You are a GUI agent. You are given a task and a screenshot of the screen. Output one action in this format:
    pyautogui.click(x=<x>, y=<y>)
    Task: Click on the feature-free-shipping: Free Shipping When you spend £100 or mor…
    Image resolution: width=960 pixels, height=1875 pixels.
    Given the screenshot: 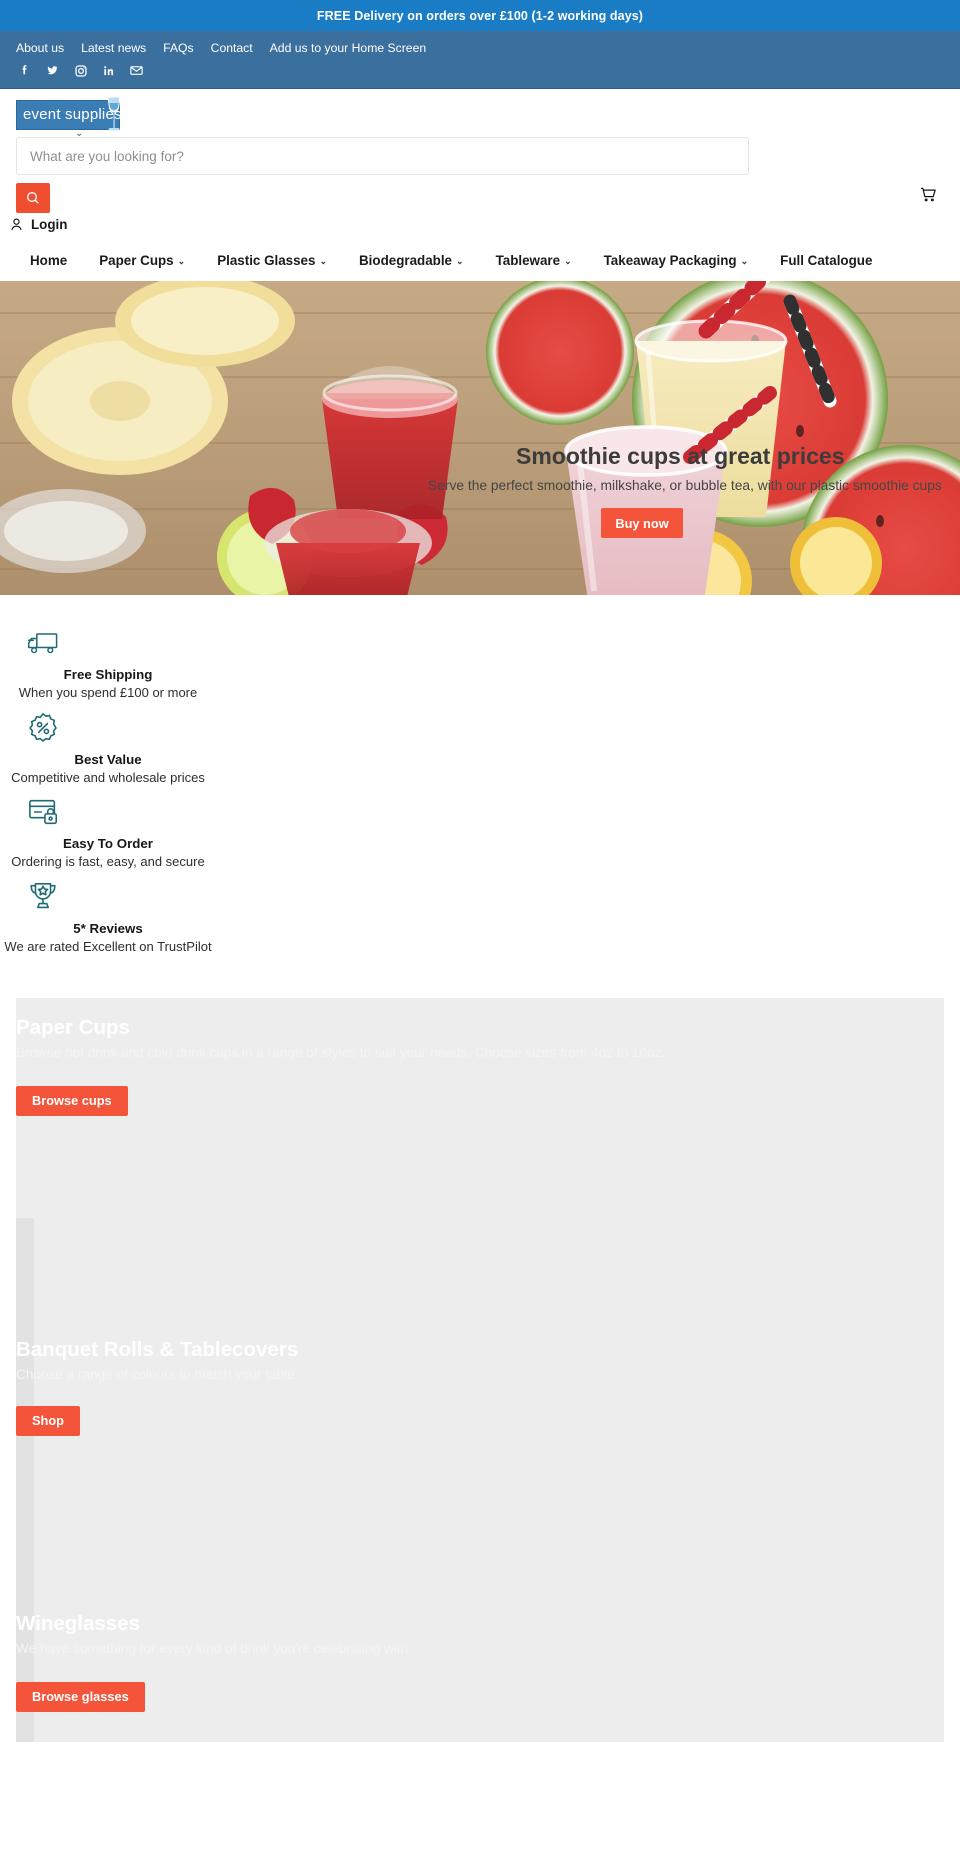 What is the action you would take?
    pyautogui.click(x=108, y=662)
    